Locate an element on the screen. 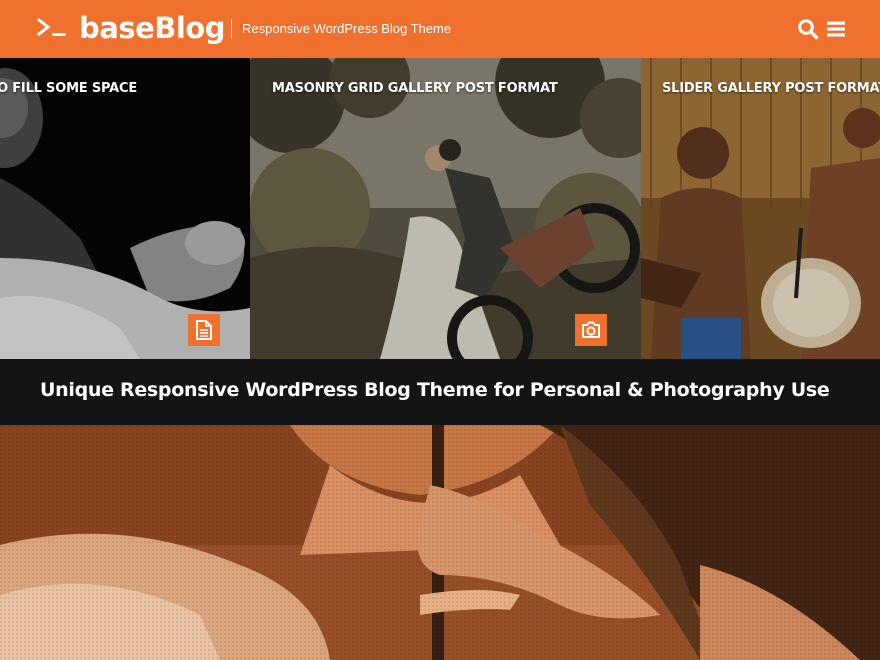  site-header: baseBlog Responsive WordPress Blog Theme is located at coordinates (440, 29).